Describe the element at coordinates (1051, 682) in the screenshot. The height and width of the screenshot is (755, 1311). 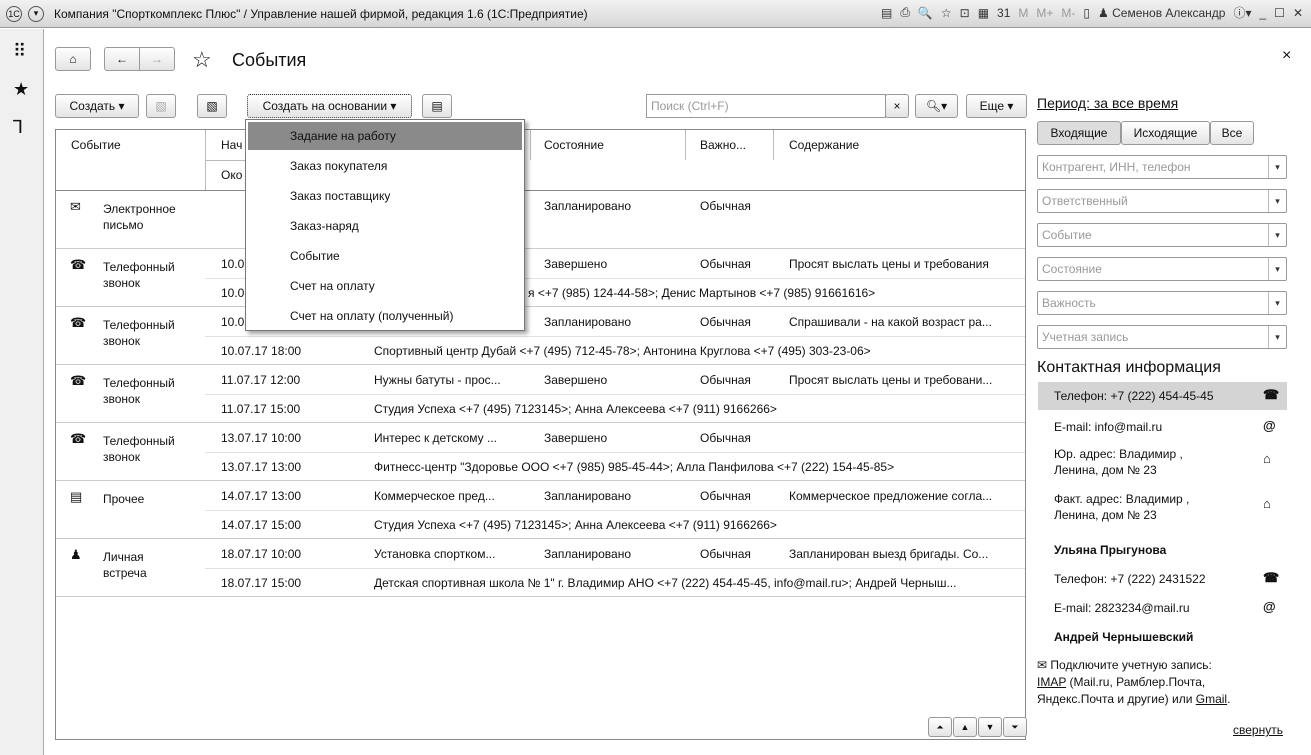
I see `imap-link: IMAP` at that location.